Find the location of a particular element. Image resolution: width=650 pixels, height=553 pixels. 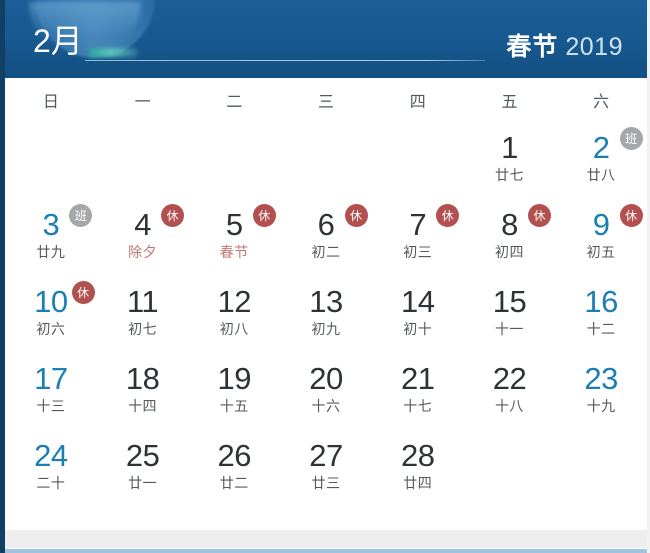

lunar-label: 除夕 is located at coordinates (143, 253).